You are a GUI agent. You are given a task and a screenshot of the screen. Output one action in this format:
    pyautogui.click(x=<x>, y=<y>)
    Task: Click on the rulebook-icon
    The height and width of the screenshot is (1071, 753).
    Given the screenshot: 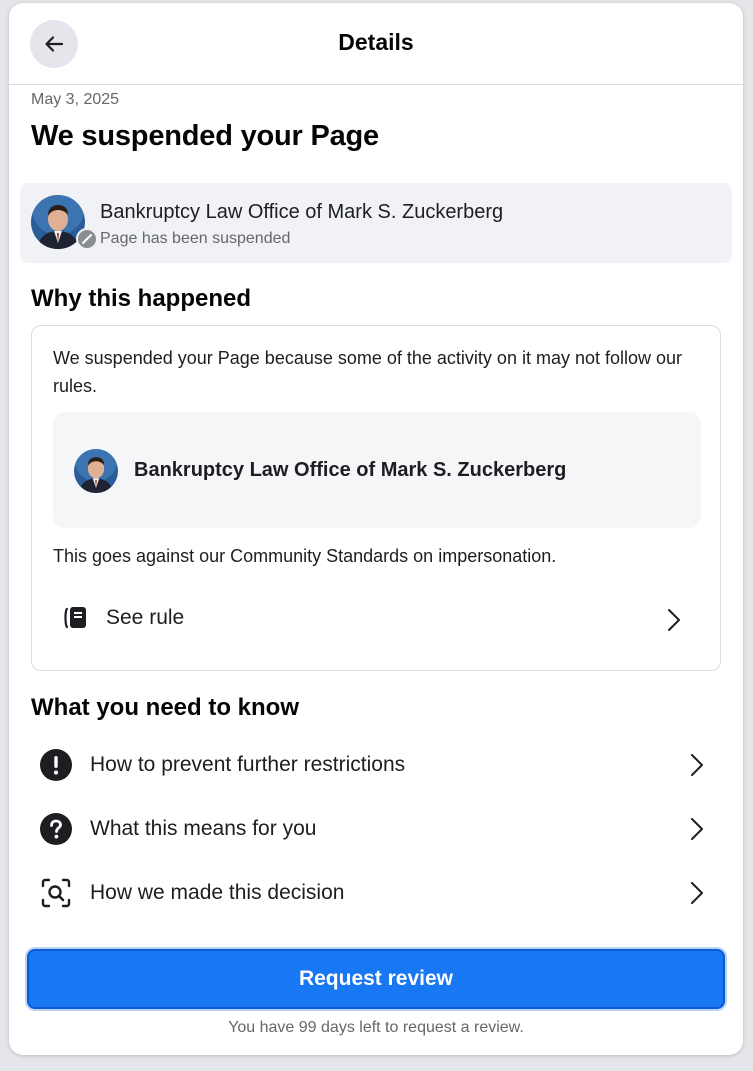 What is the action you would take?
    pyautogui.click(x=75, y=618)
    